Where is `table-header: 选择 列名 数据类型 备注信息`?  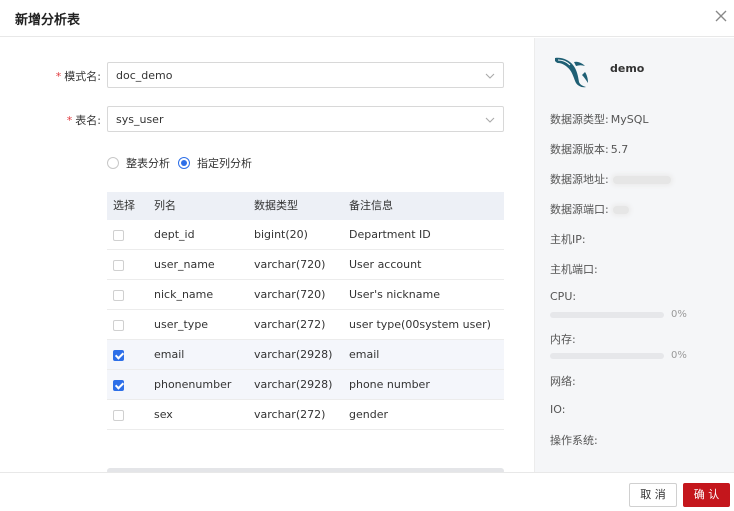
table-header: 选择 列名 数据类型 备注信息 is located at coordinates (305, 206).